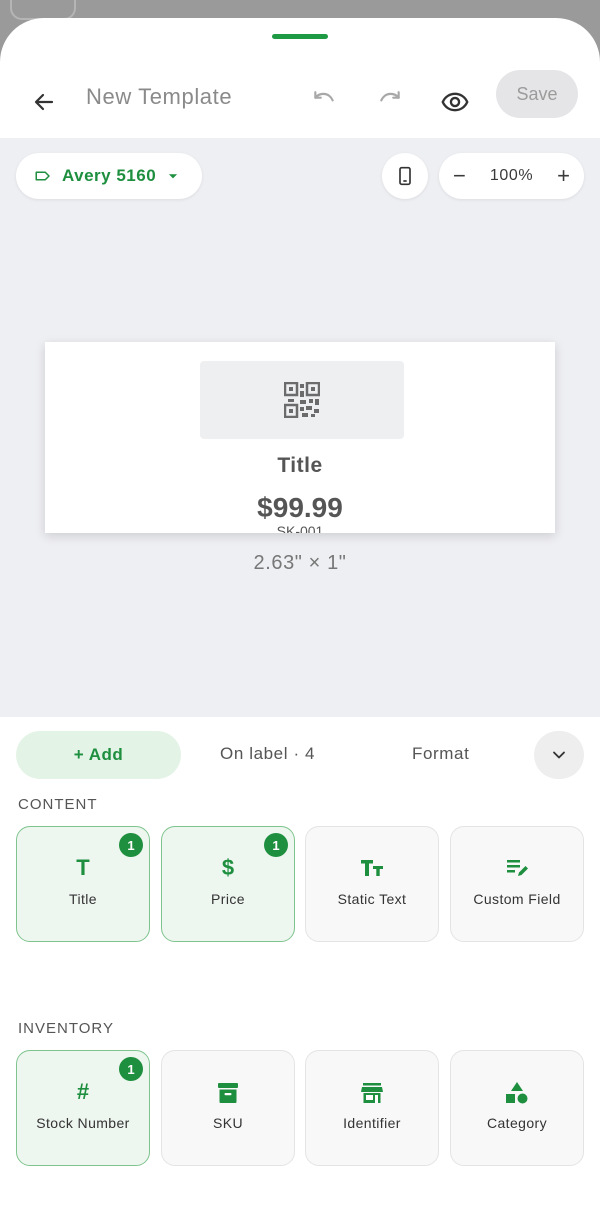 The width and height of the screenshot is (600, 1217). I want to click on eye-icon, so click(455, 102).